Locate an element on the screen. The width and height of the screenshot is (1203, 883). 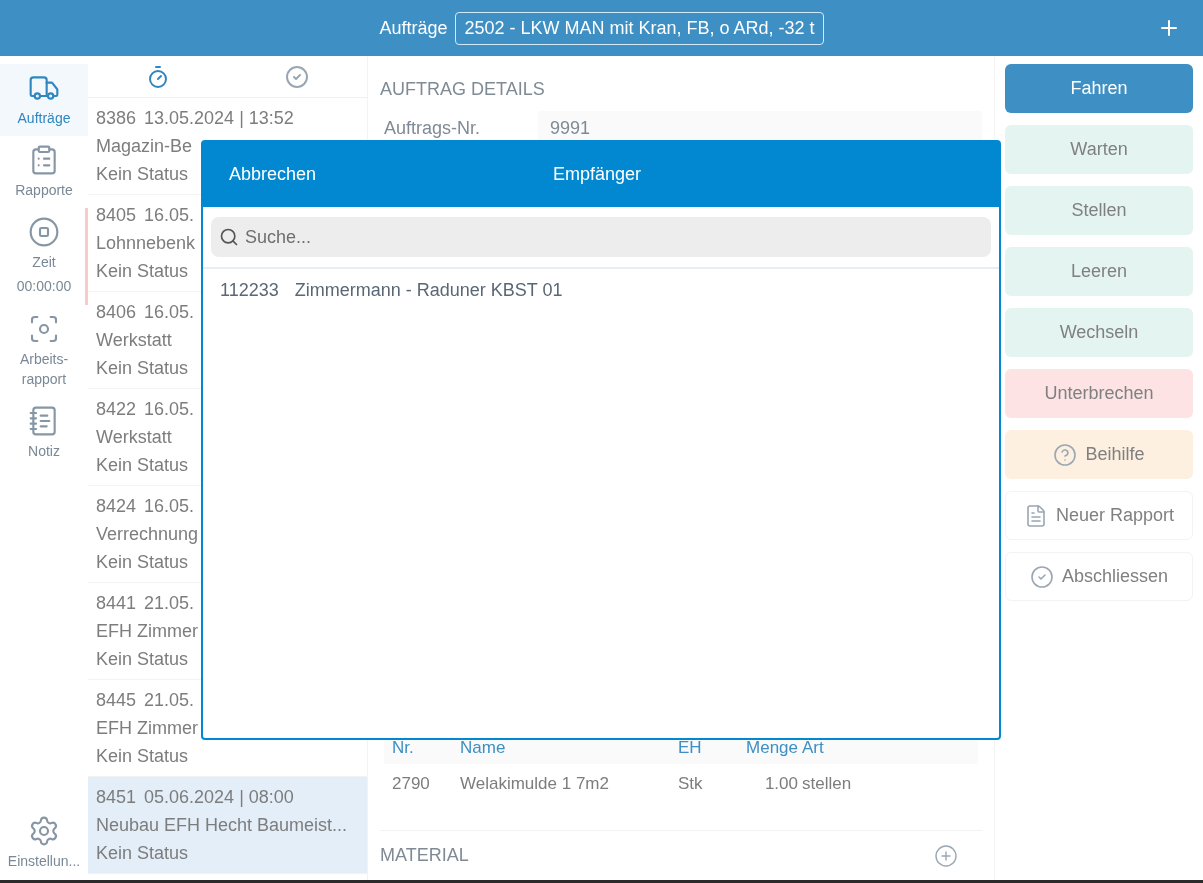
table-cell-text: 2790 is located at coordinates (411, 784).